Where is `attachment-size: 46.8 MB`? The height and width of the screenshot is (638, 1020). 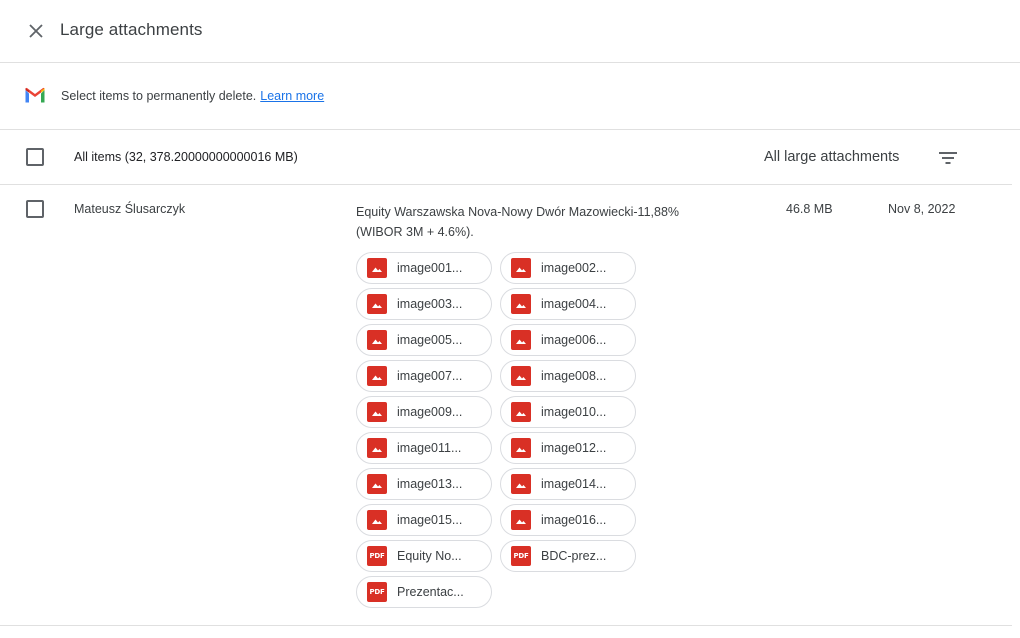 attachment-size: 46.8 MB is located at coordinates (809, 209).